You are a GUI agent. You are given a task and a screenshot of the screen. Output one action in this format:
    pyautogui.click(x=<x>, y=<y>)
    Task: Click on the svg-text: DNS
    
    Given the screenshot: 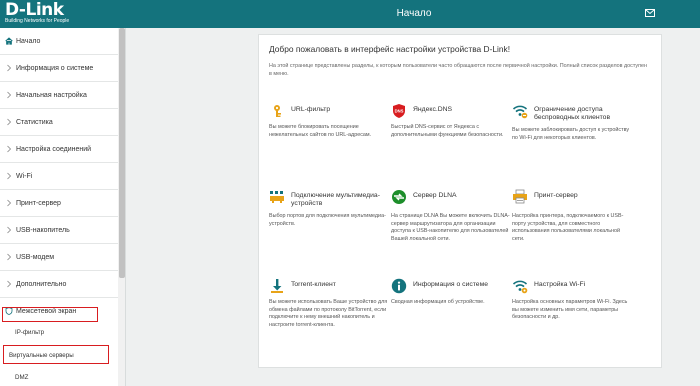 What is the action you would take?
    pyautogui.click(x=399, y=111)
    